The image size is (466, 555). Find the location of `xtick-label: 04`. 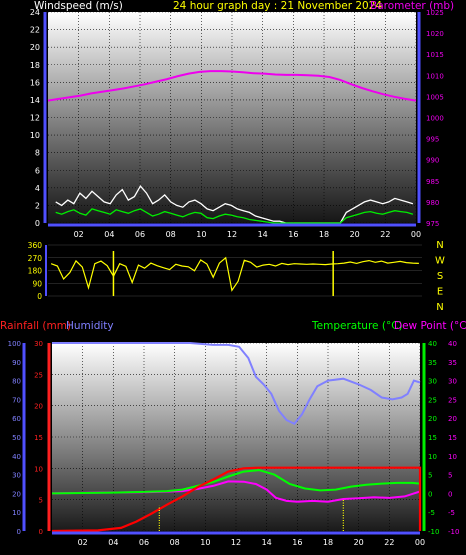

xtick-label: 04 is located at coordinates (109, 234).